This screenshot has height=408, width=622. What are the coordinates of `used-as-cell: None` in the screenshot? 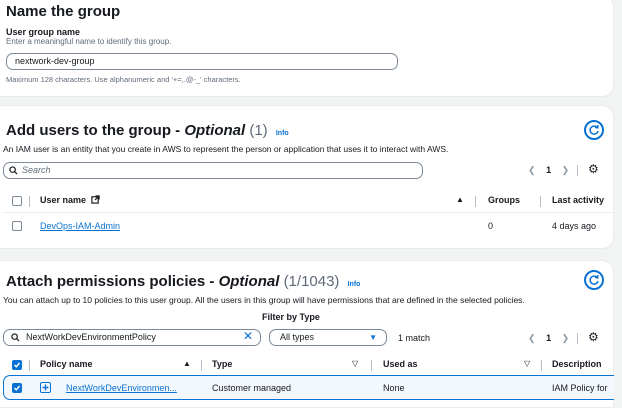 It's located at (394, 388).